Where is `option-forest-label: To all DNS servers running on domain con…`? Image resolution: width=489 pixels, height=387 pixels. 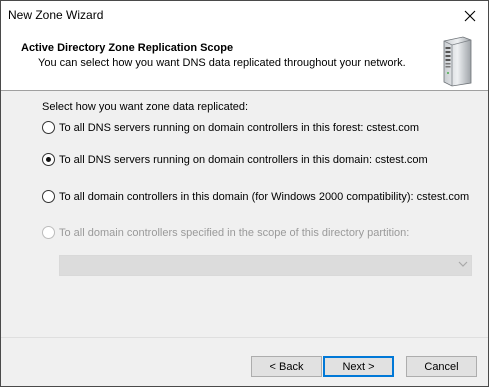 option-forest-label: To all DNS servers running on domain con… is located at coordinates (239, 128).